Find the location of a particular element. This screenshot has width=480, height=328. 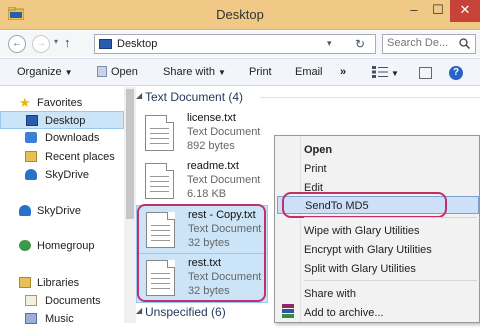

menu-item-encrypt: Encrypt with Glary Utilities is located at coordinates (390, 250).